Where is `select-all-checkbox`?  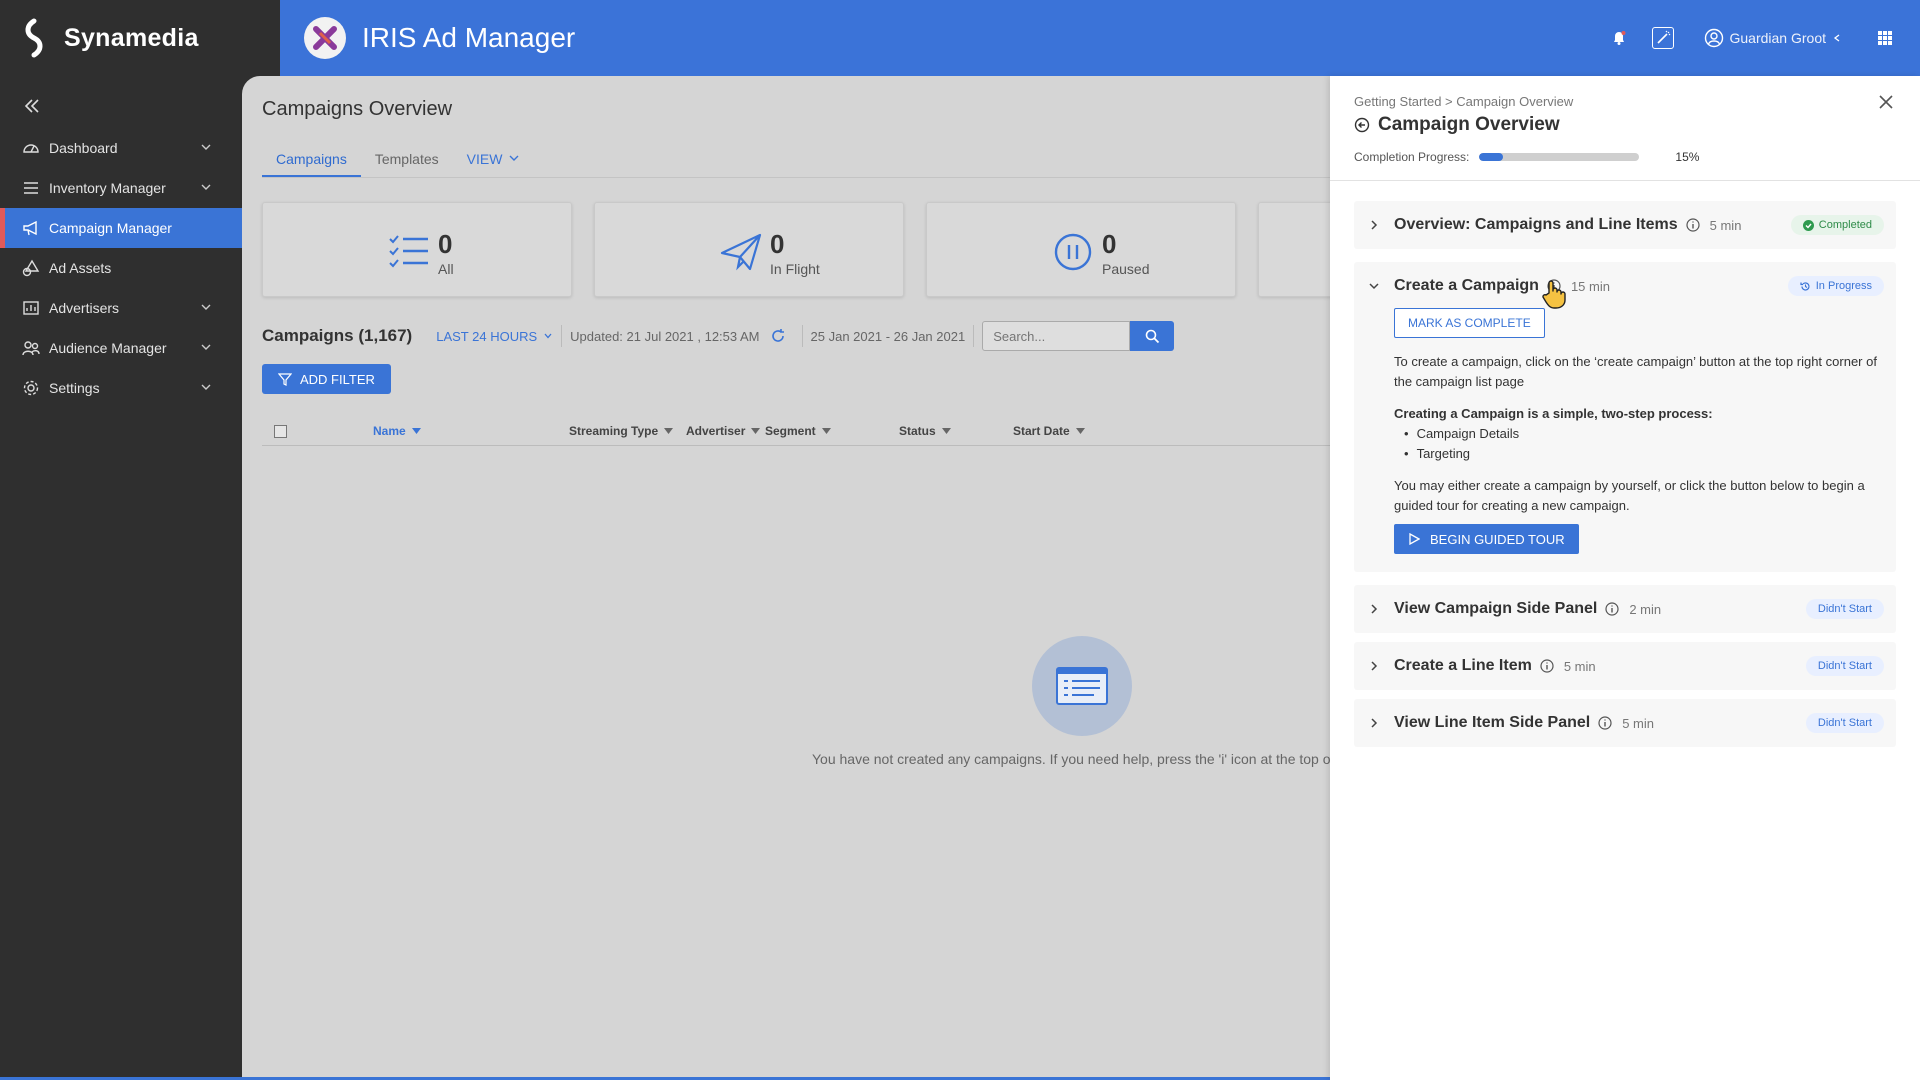
select-all-checkbox is located at coordinates (280, 431).